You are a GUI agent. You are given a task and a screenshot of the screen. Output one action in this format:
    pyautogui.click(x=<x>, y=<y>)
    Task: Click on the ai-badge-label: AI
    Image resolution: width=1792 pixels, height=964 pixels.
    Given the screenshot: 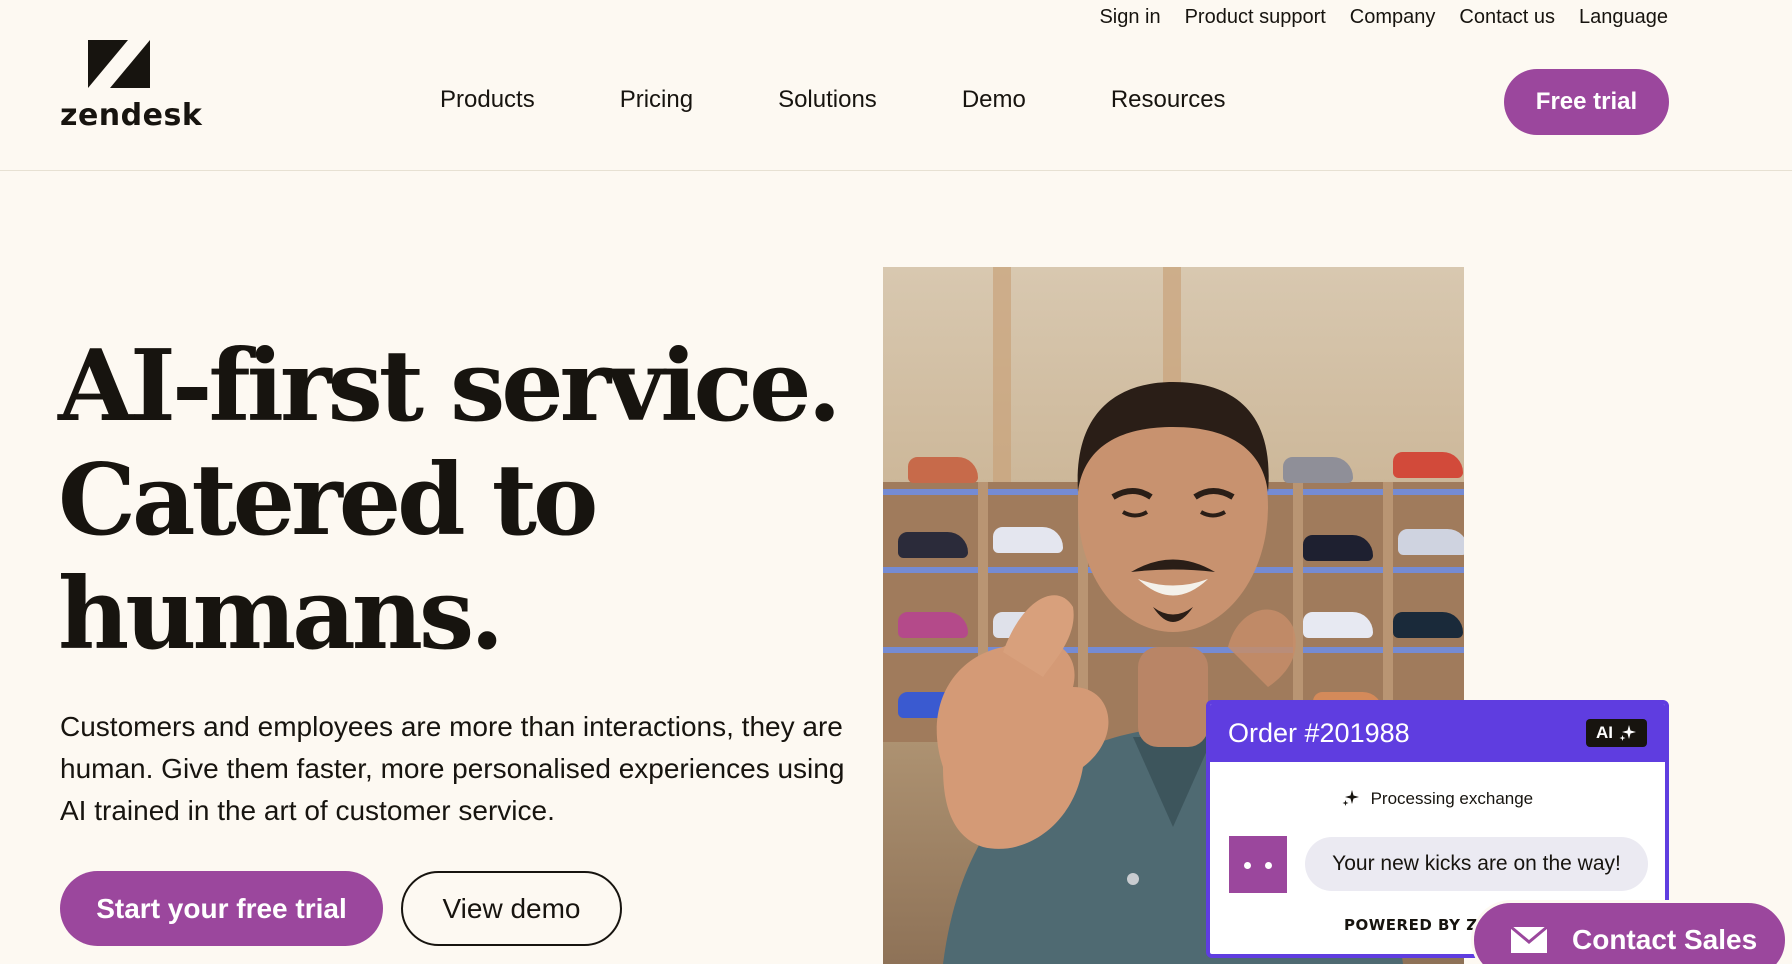 What is the action you would take?
    pyautogui.click(x=1604, y=732)
    